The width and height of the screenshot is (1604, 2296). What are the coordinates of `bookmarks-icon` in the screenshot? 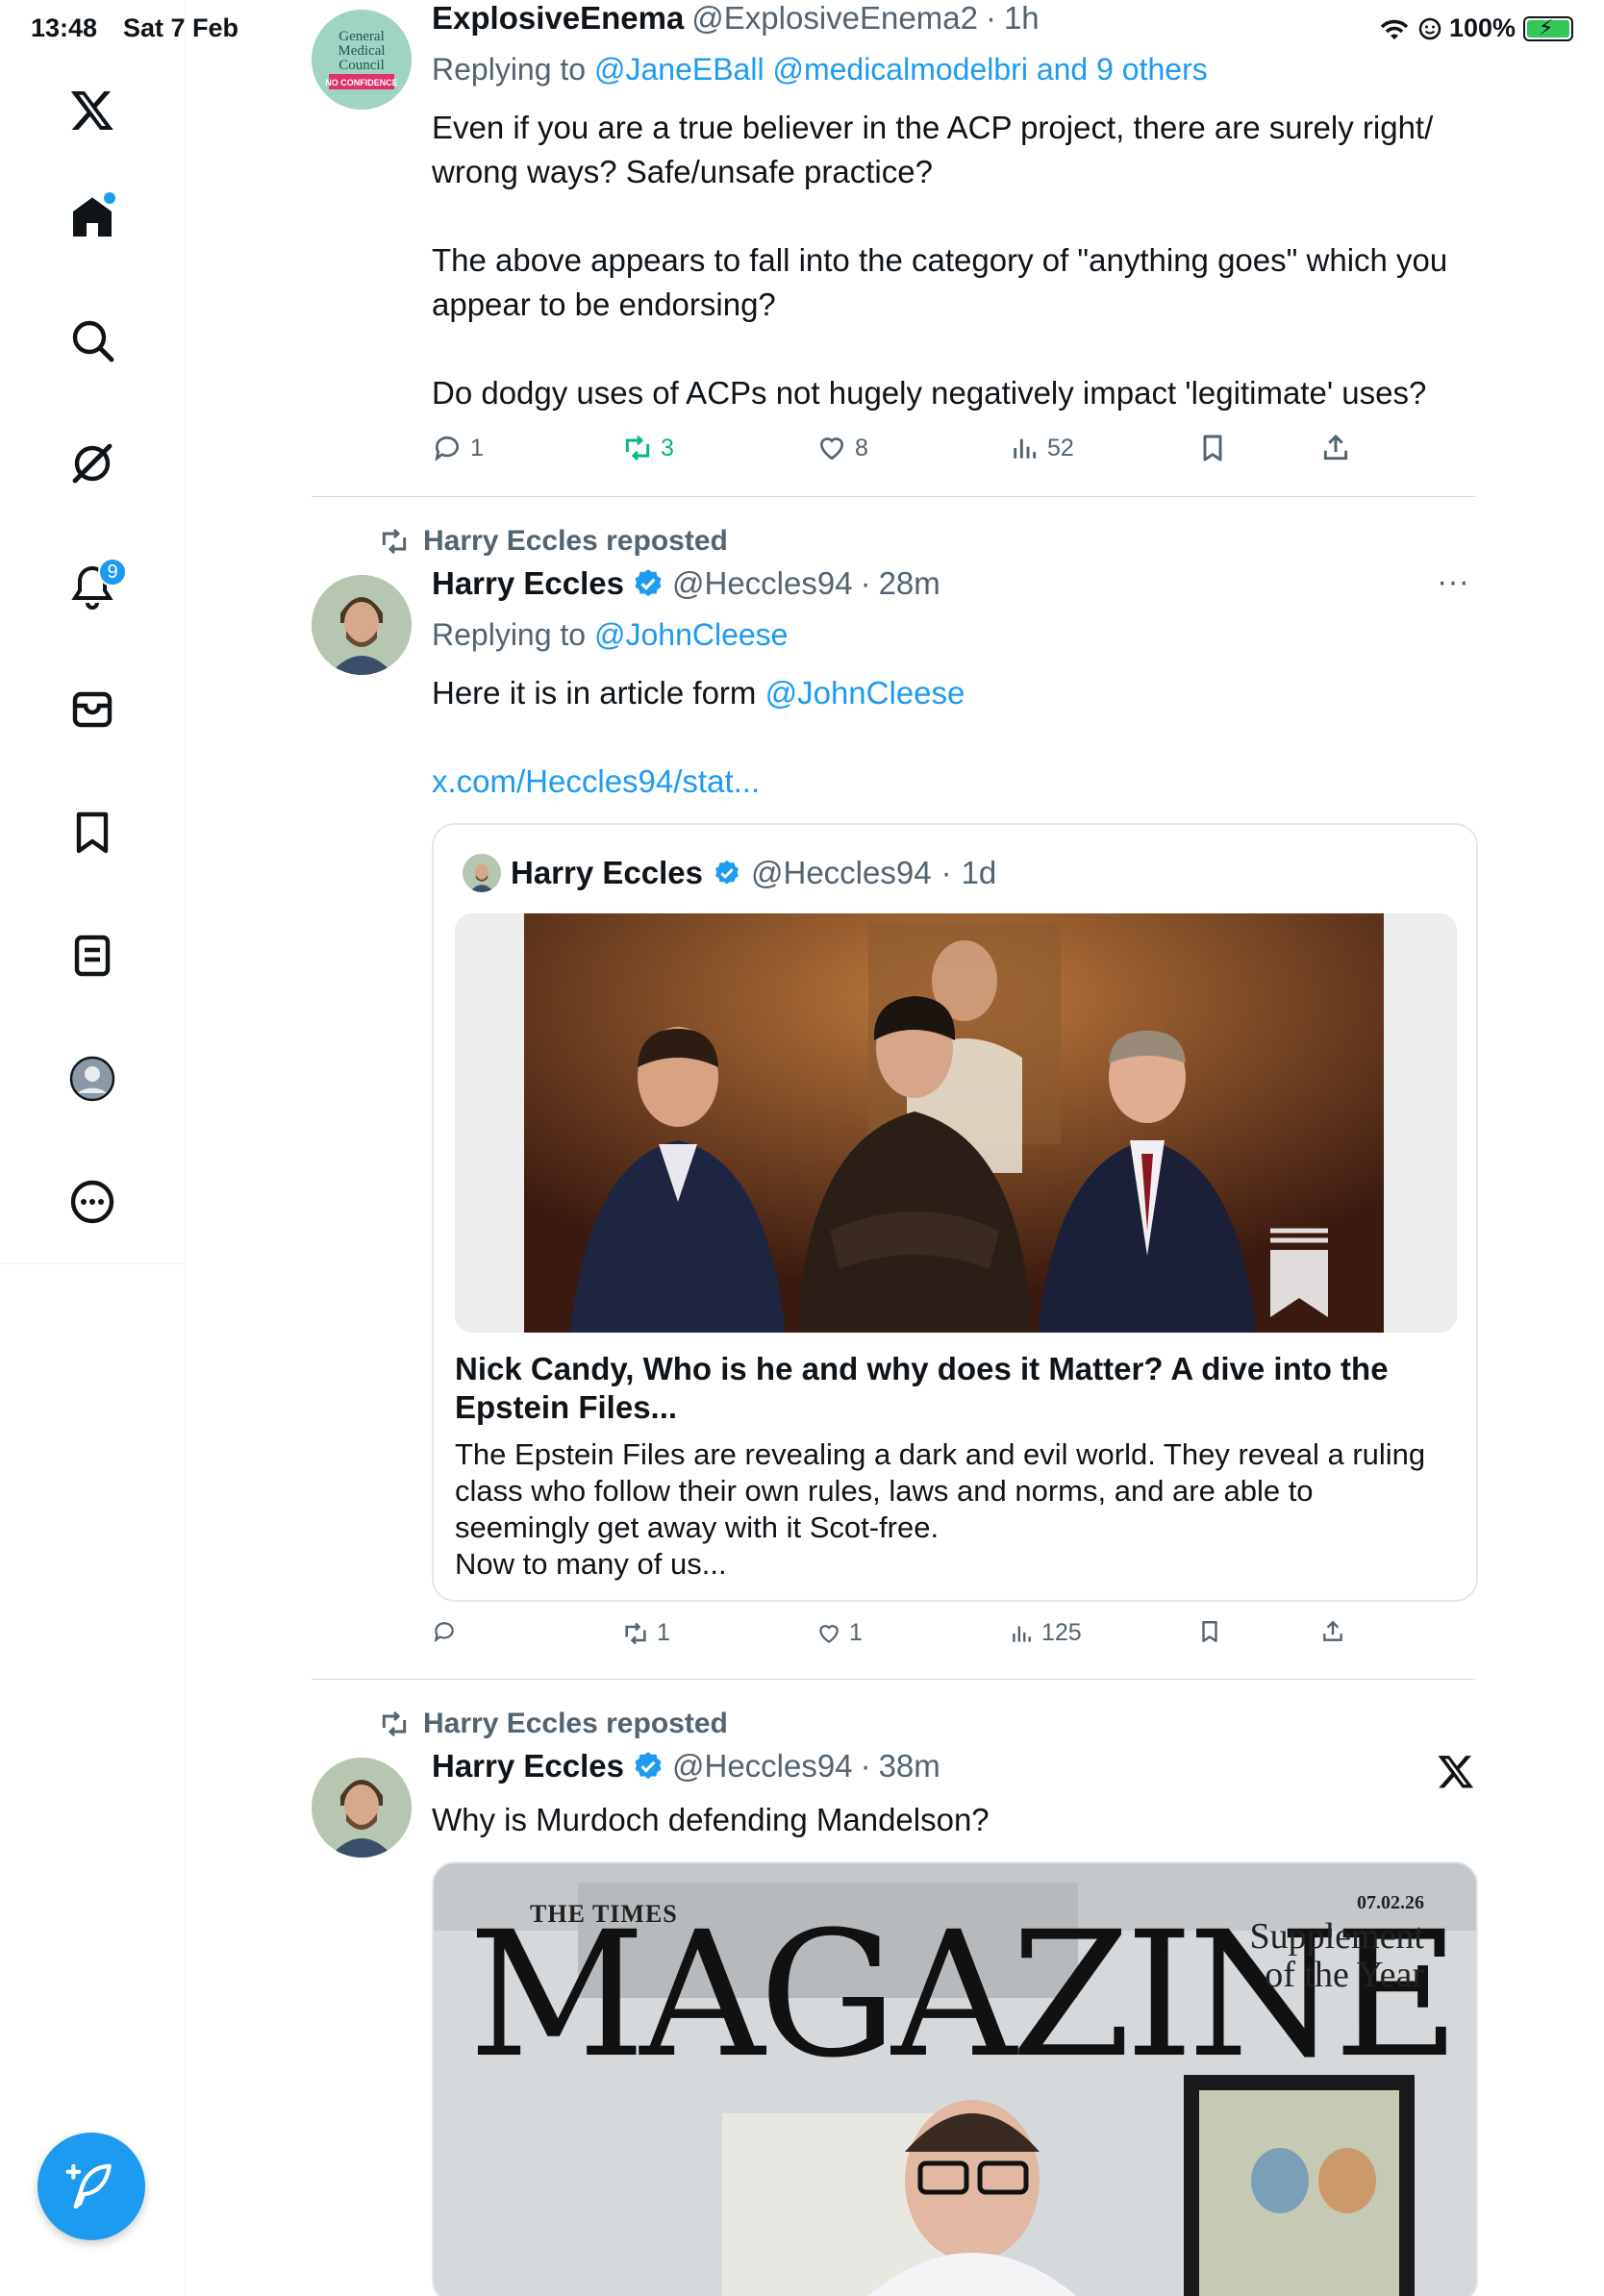 It's located at (92, 832).